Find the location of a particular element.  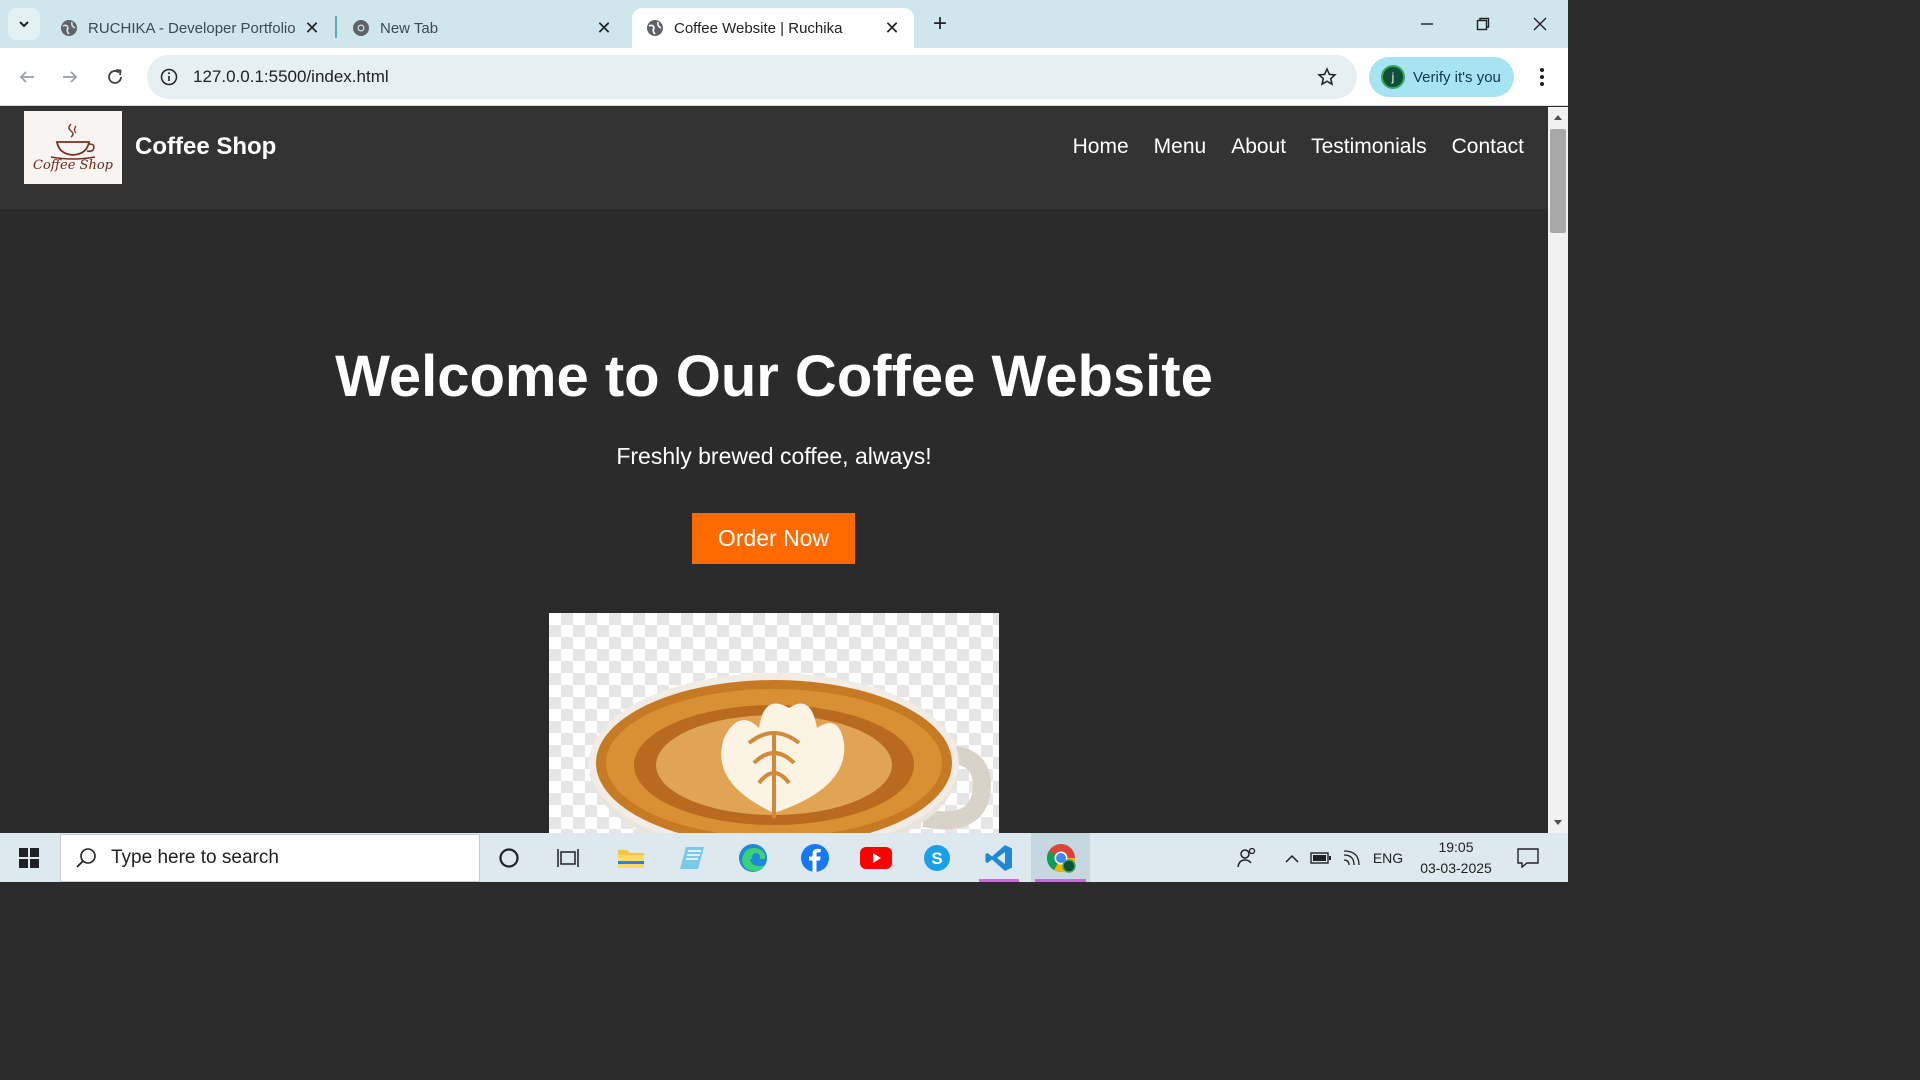

taskbar-youtube is located at coordinates (876, 857).